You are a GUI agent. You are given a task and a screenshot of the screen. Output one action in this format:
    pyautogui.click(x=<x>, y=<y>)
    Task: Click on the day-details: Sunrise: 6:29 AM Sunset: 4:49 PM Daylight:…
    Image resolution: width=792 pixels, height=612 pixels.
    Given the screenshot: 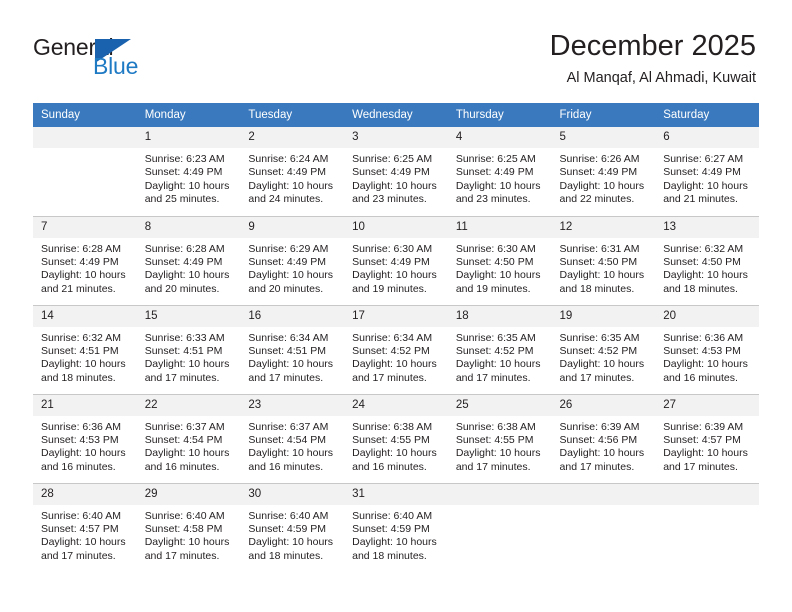 What is the action you would take?
    pyautogui.click(x=292, y=267)
    